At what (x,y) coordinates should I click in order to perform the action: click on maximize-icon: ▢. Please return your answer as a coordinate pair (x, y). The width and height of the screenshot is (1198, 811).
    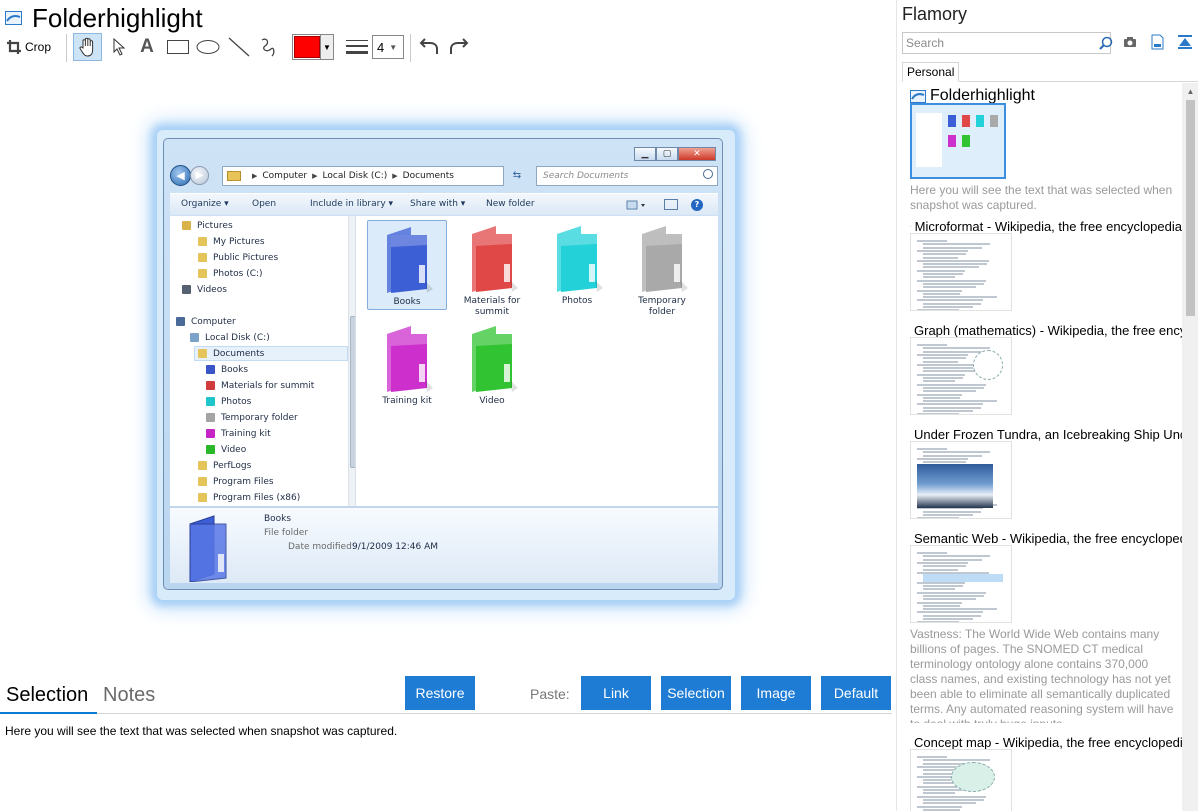
    Looking at the image, I should click on (667, 154).